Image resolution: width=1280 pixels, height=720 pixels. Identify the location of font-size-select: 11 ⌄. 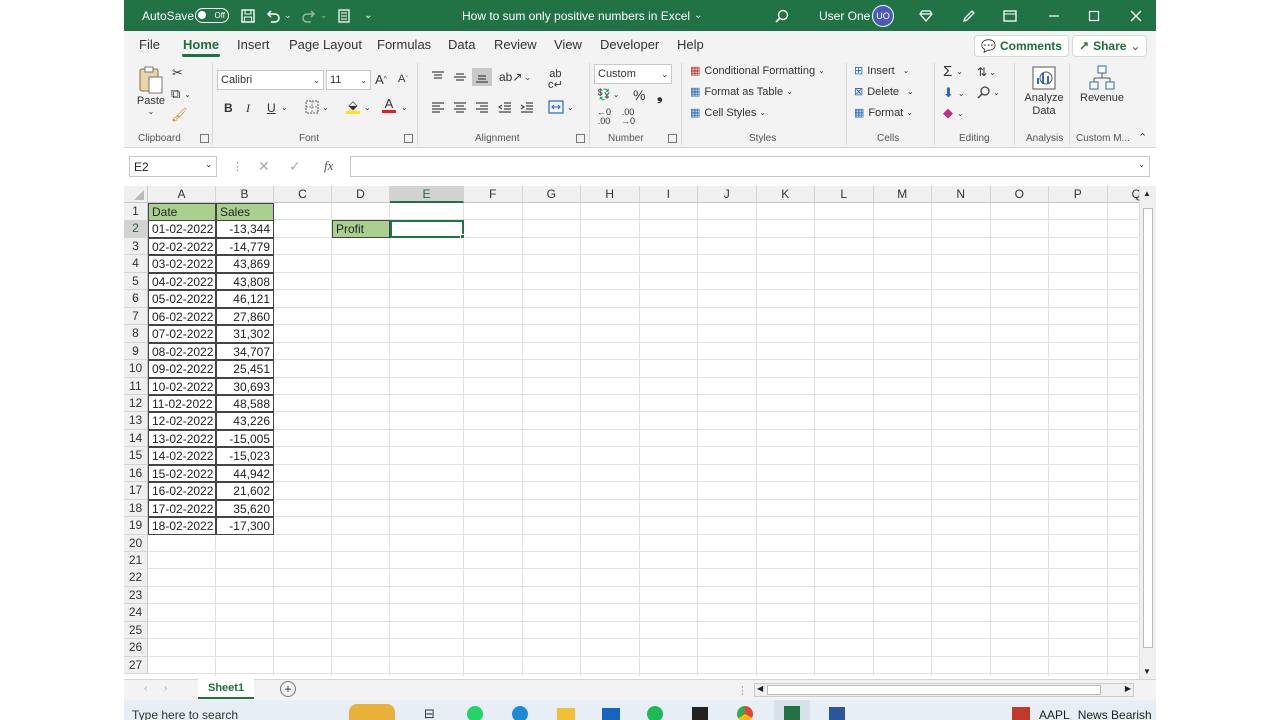
(348, 80).